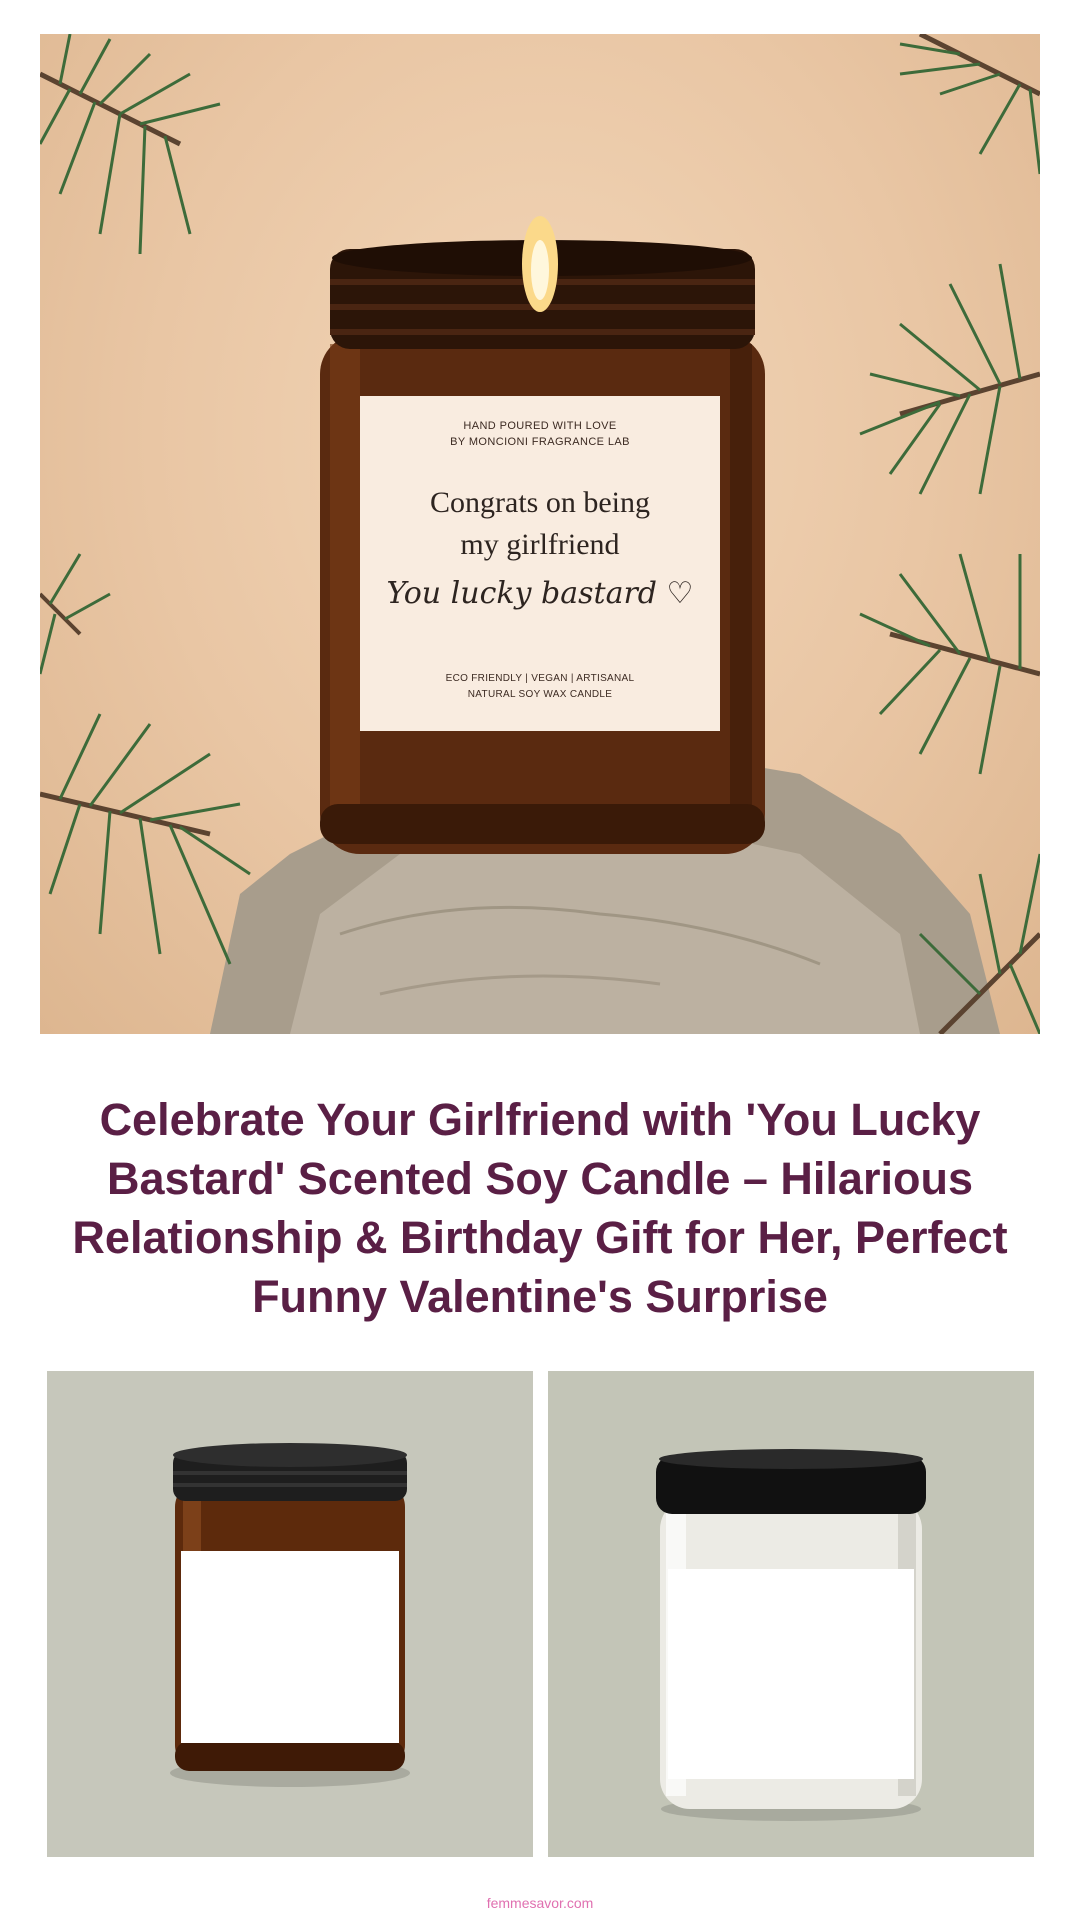  I want to click on pine-branch-right-lower, so click(949, 664).